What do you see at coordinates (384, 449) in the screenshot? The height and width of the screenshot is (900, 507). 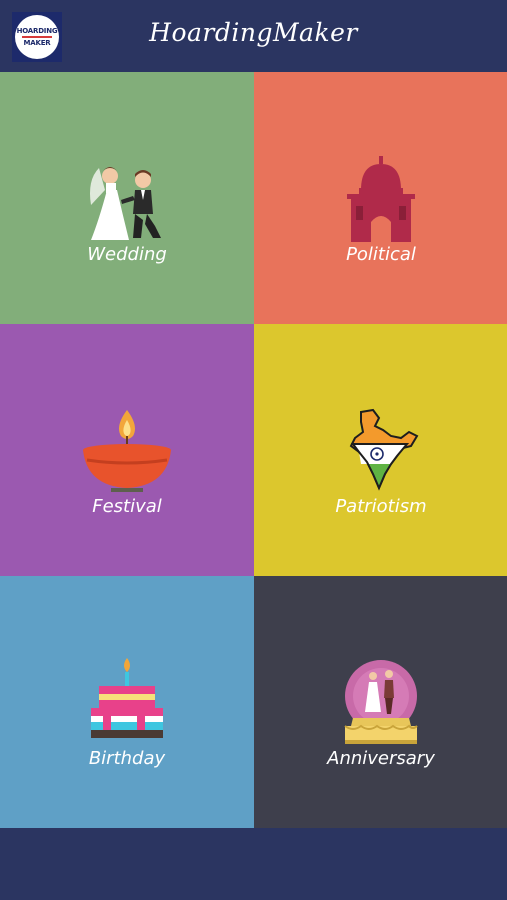 I see `india-map-icon` at bounding box center [384, 449].